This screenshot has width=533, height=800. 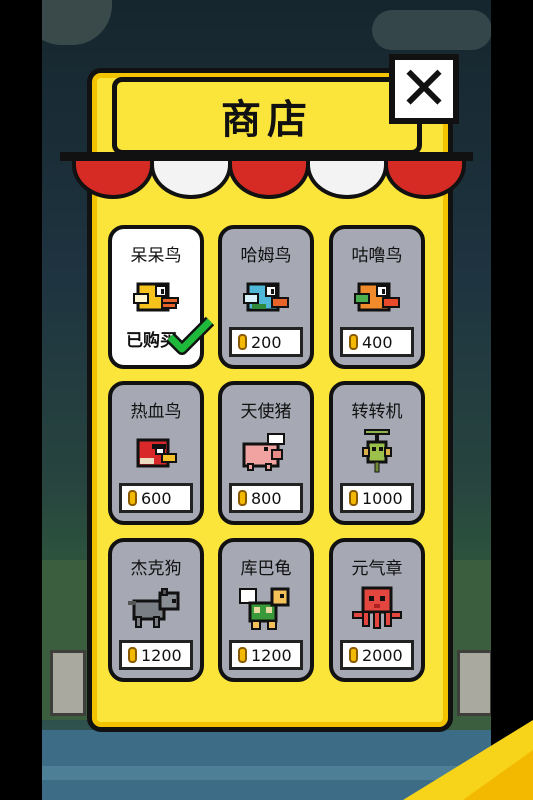 I want to click on stone-pillar, so click(x=68, y=683).